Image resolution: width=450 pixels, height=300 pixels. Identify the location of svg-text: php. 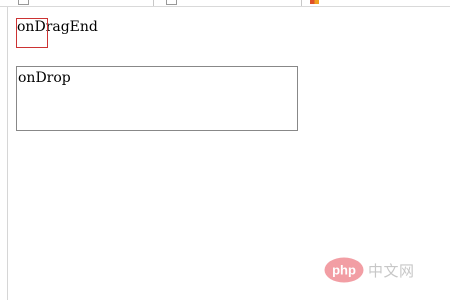
(344, 270).